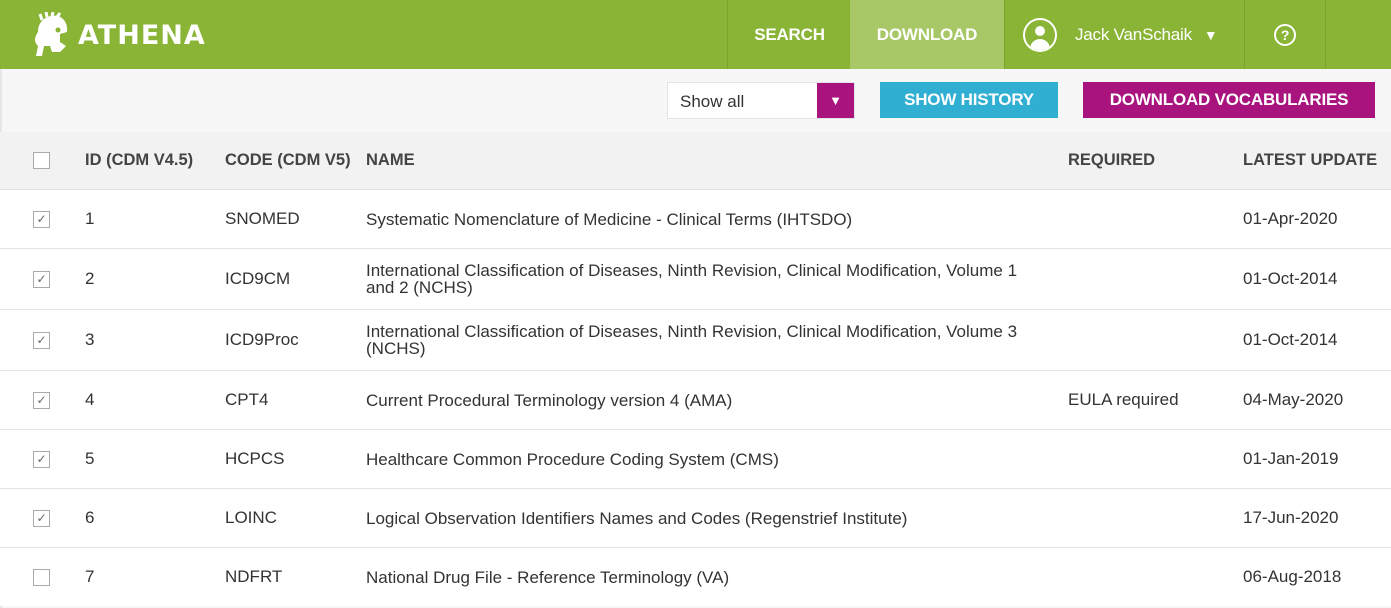  I want to click on nav-download: DOWNLOAD, so click(927, 34).